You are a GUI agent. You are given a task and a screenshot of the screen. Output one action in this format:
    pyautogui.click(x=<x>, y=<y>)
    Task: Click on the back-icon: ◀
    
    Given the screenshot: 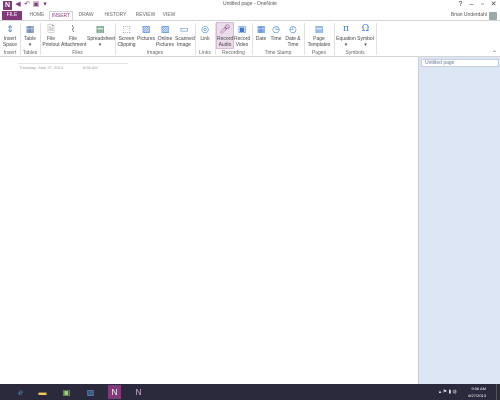 What is the action you would take?
    pyautogui.click(x=18, y=5)
    